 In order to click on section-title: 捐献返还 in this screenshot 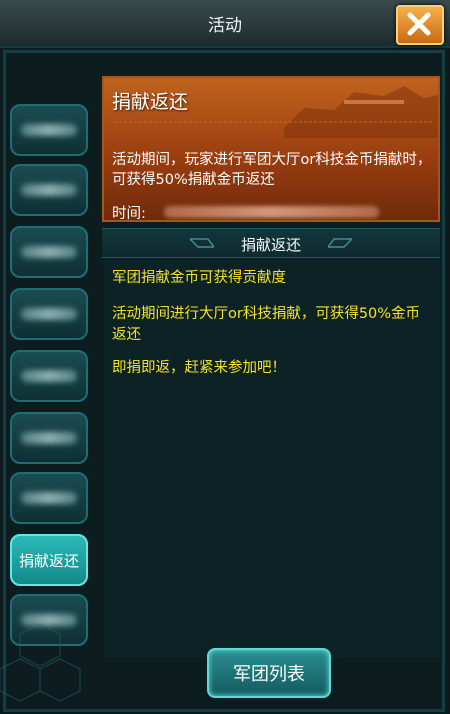, I will do `click(270, 245)`.